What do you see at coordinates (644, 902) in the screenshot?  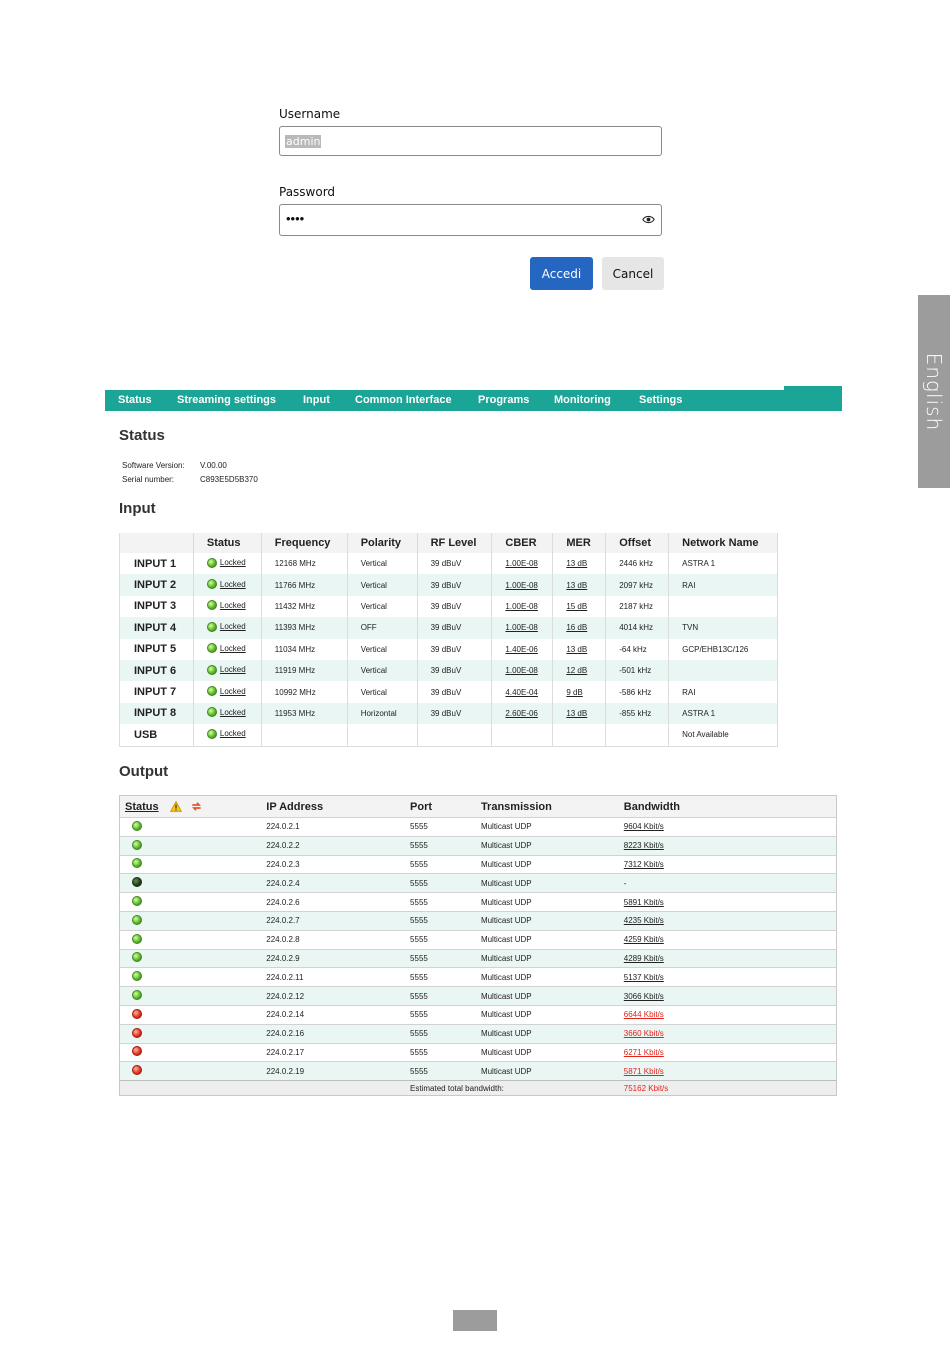 I see `bandwidth-link: 5891 Kbit/s` at bounding box center [644, 902].